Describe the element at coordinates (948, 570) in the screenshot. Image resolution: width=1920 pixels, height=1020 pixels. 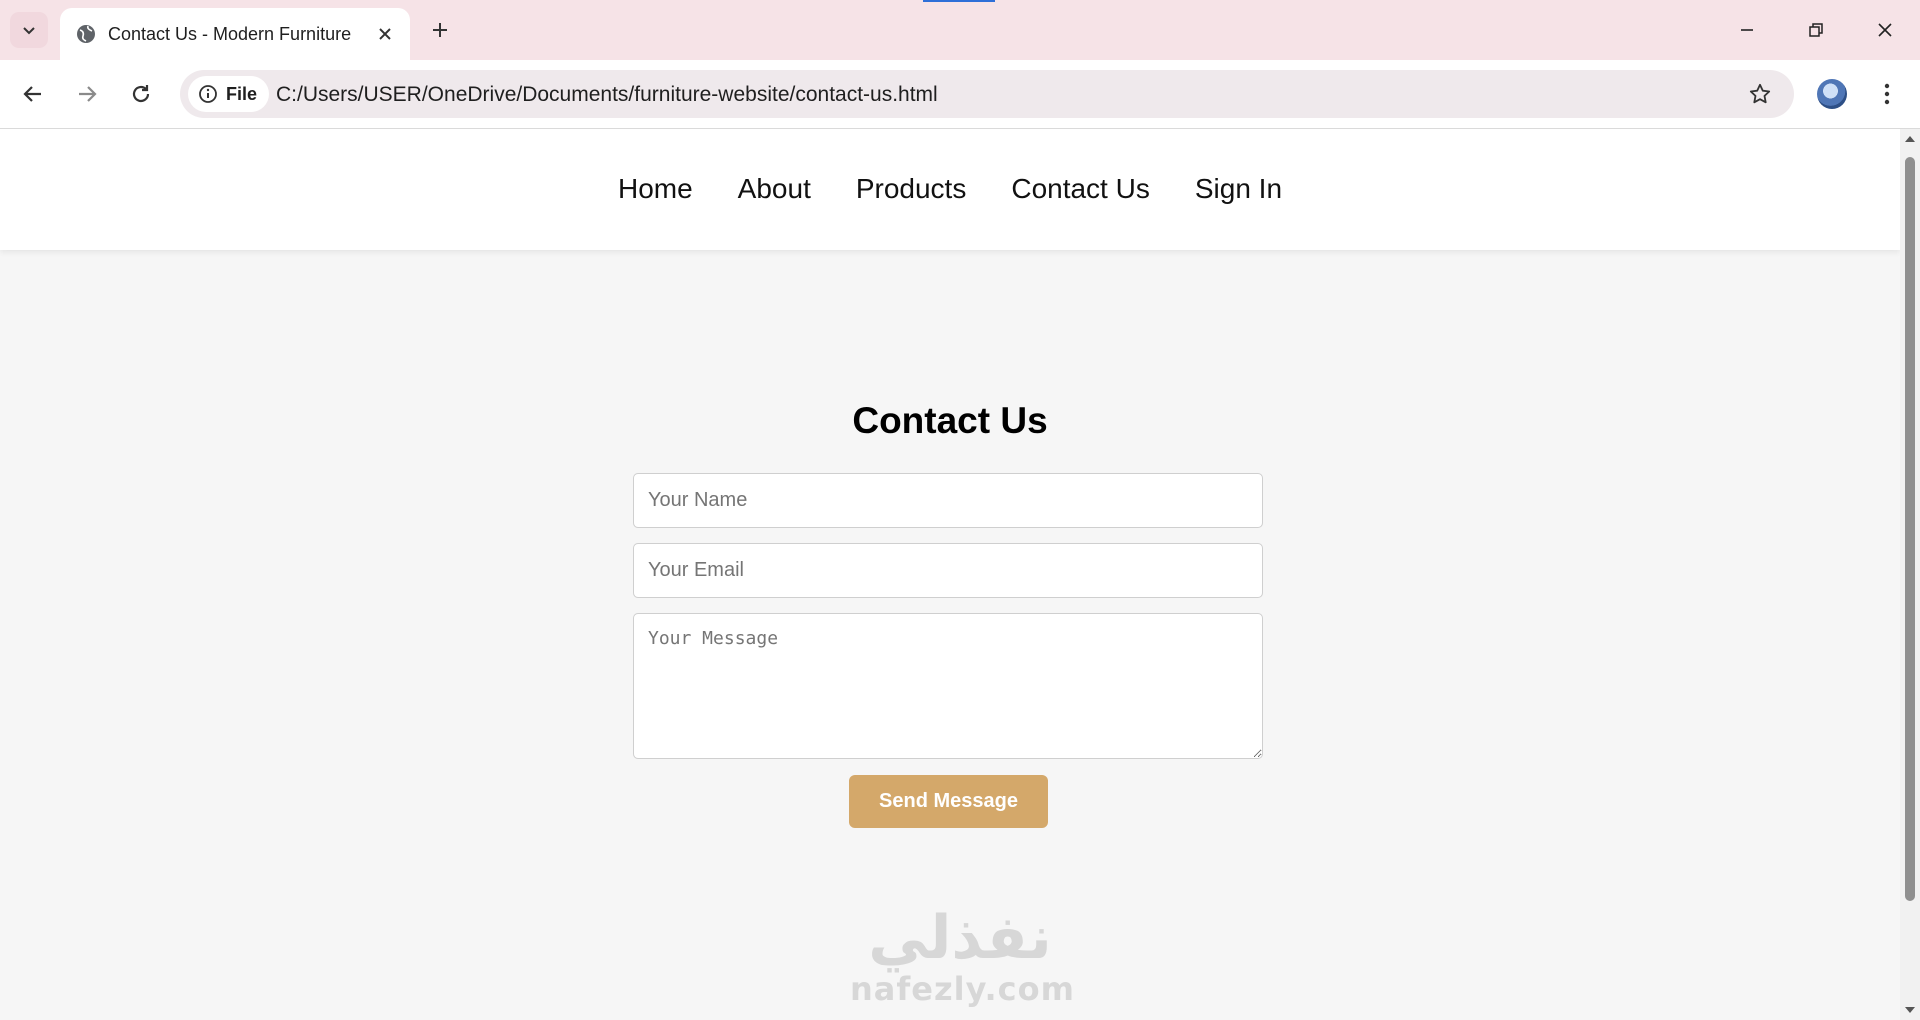
I see `email-input` at that location.